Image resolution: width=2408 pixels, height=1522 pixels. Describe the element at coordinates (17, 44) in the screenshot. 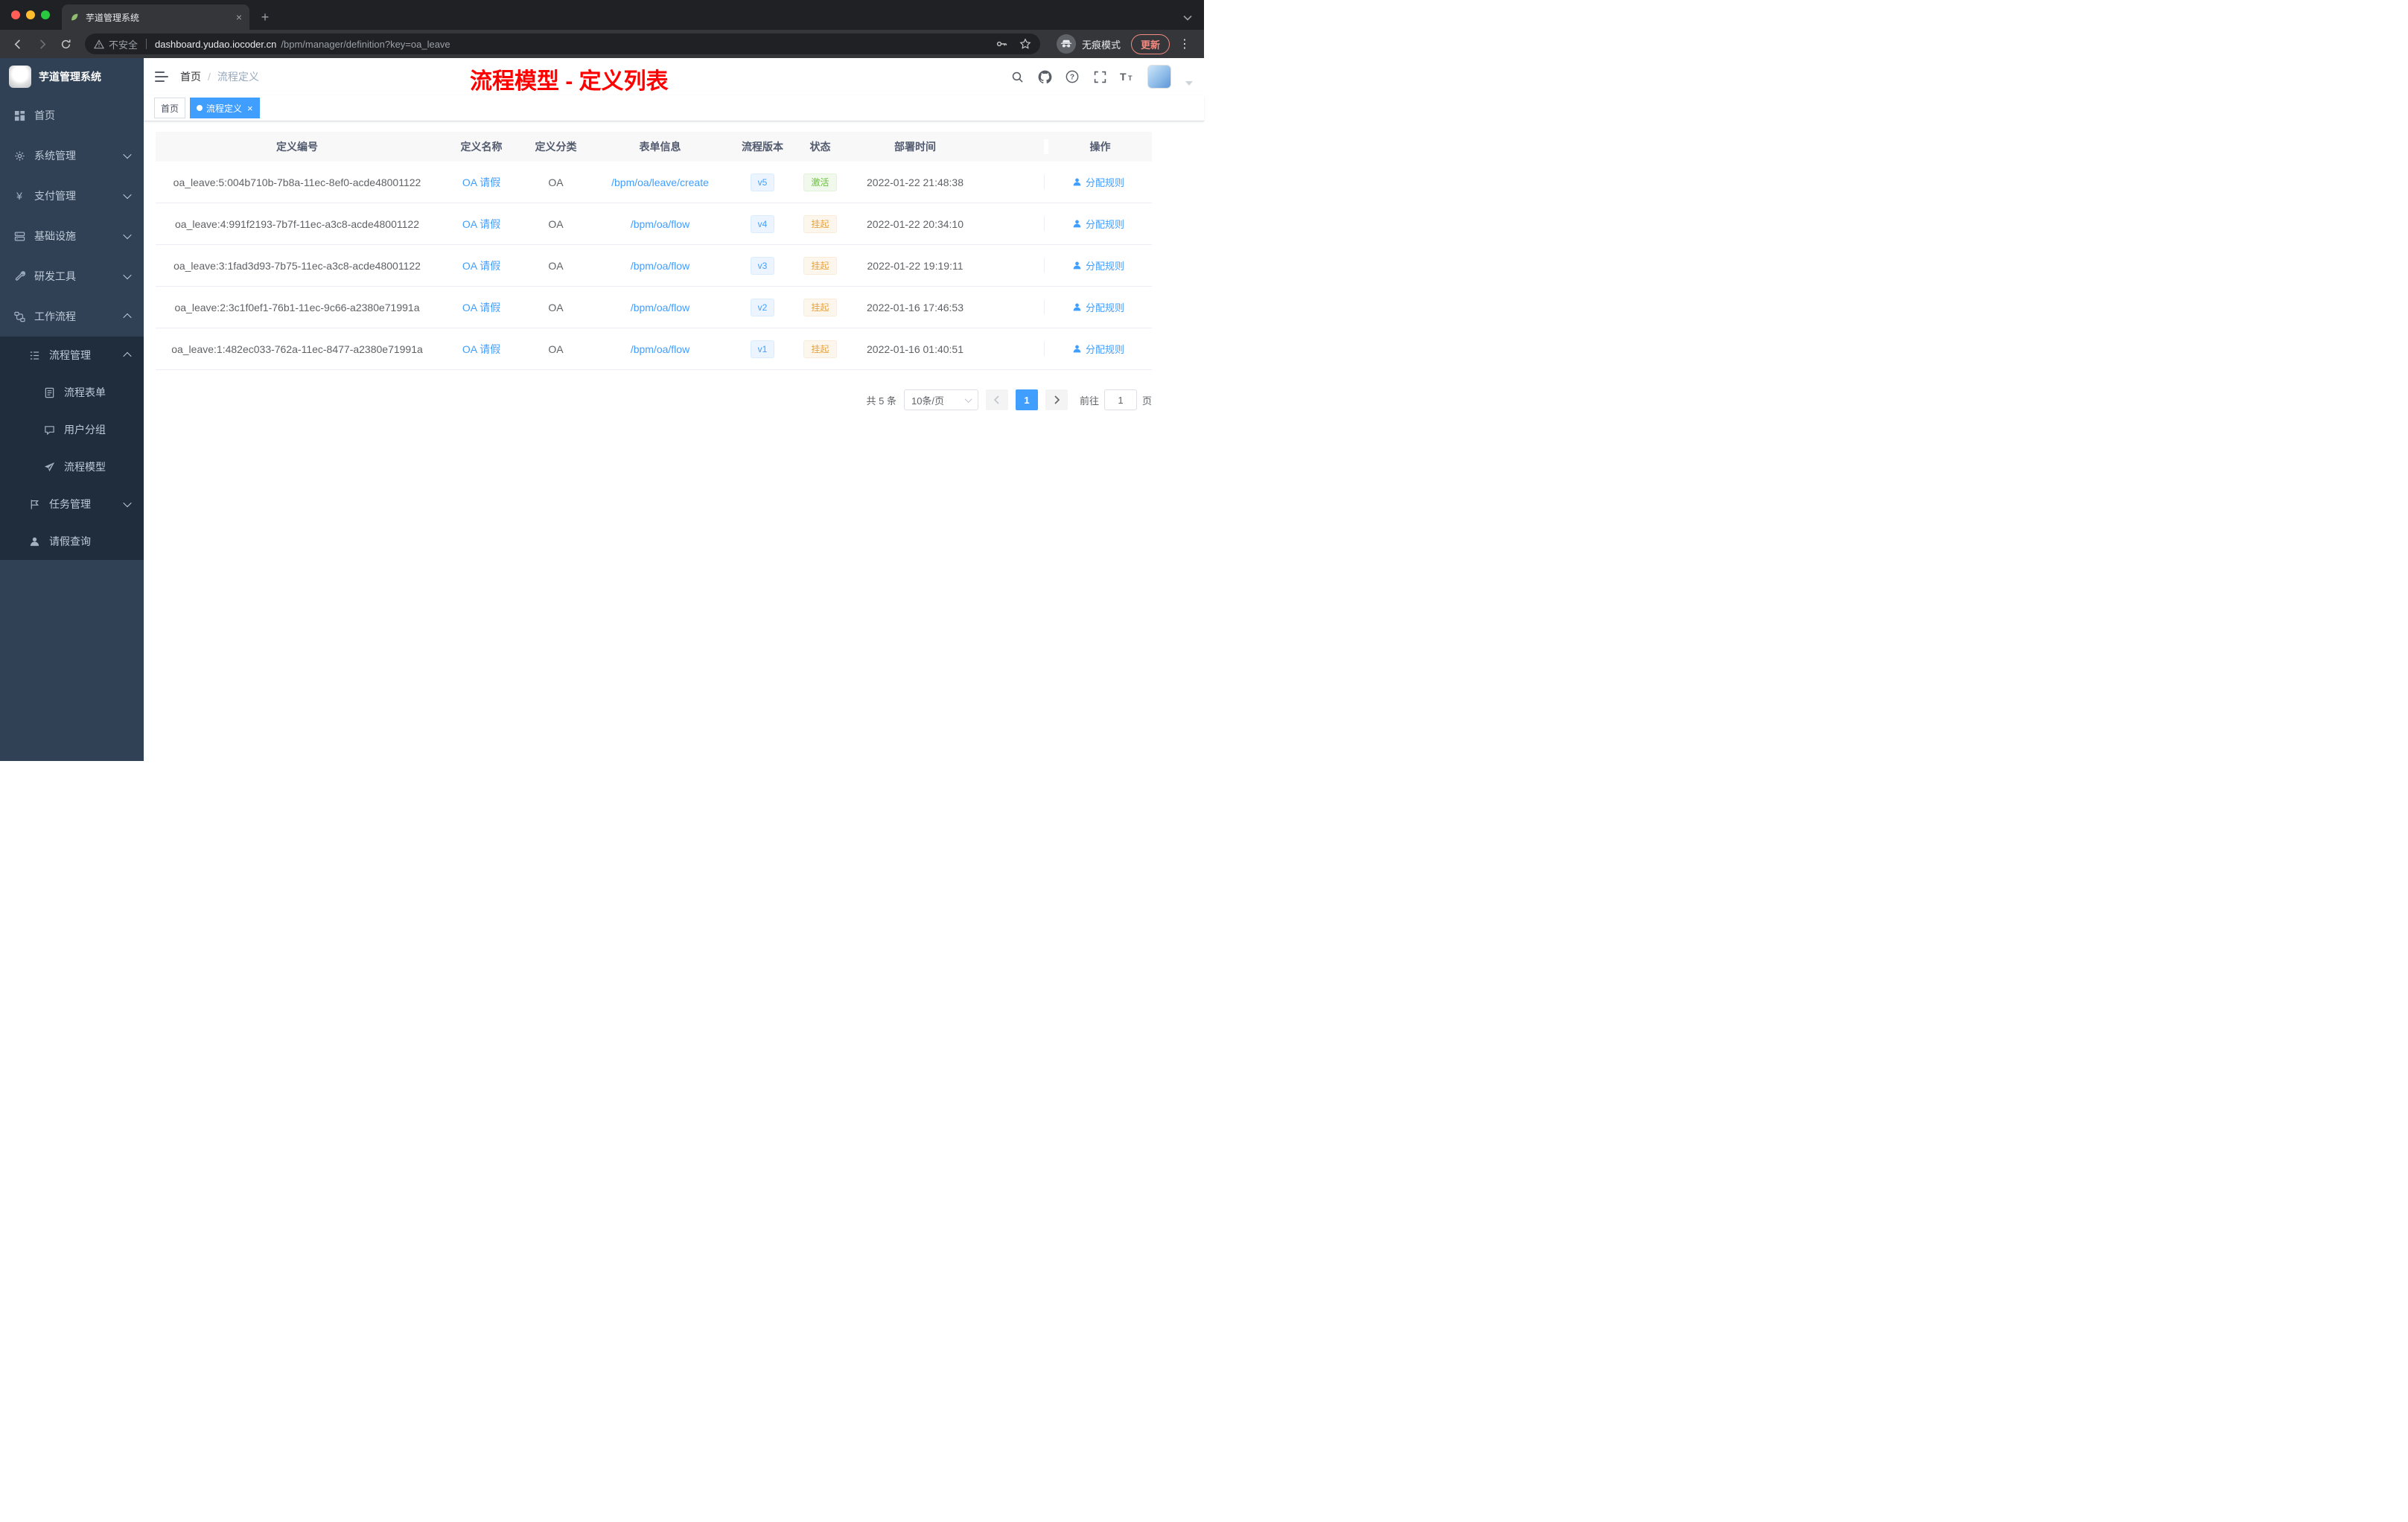

I see `back-button` at that location.